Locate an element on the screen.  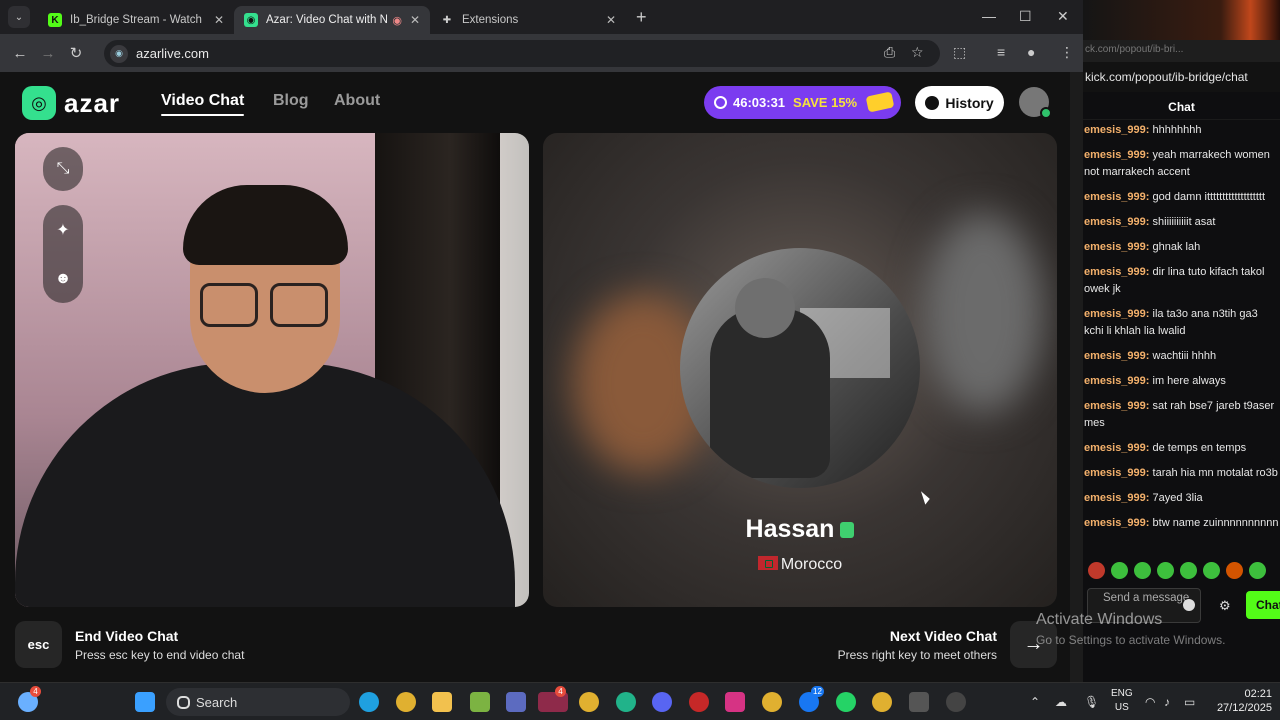
menu-icon: ⋮ is located at coordinates (1067, 52).